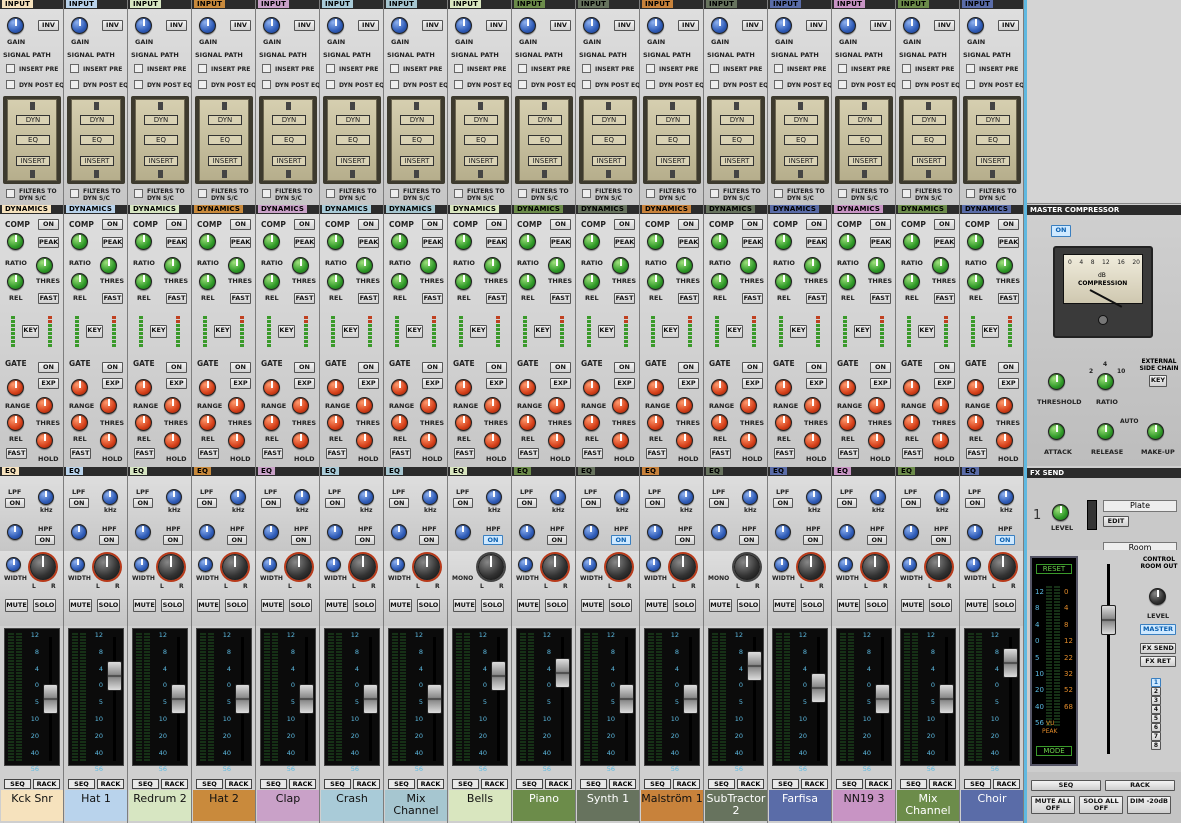  Describe the element at coordinates (112, 367) in the screenshot. I see `gate-on-button: ON` at that location.